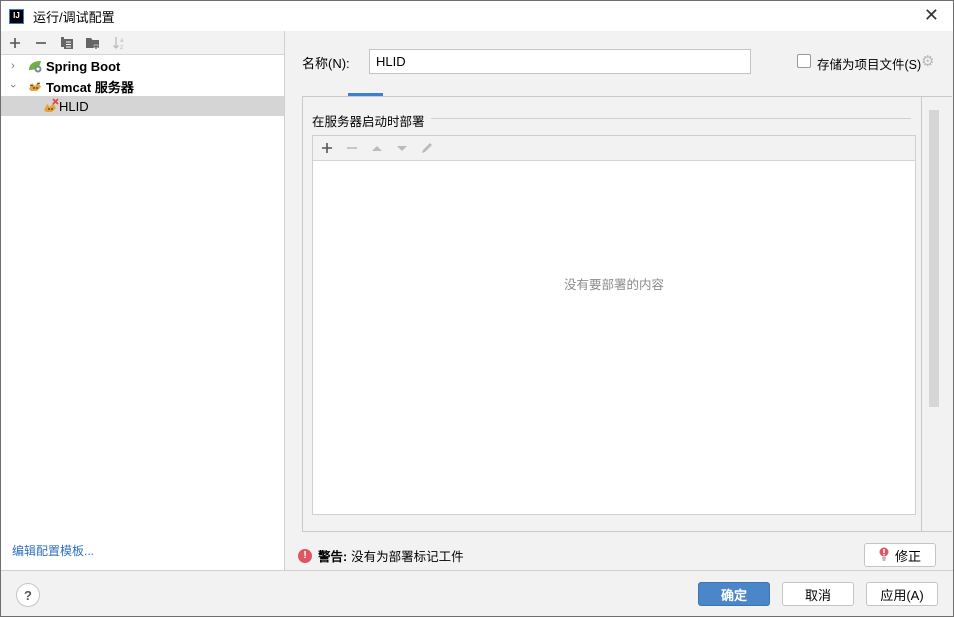 The image size is (954, 617). Describe the element at coordinates (371, 120) in the screenshot. I see `deploy-section-title: 在服务器启动时部署` at that location.